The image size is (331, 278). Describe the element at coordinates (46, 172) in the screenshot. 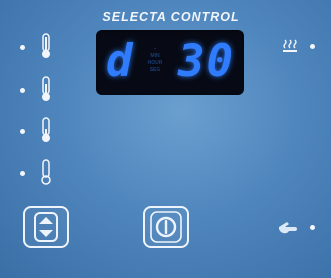

I see `thermometer-low-icon` at that location.